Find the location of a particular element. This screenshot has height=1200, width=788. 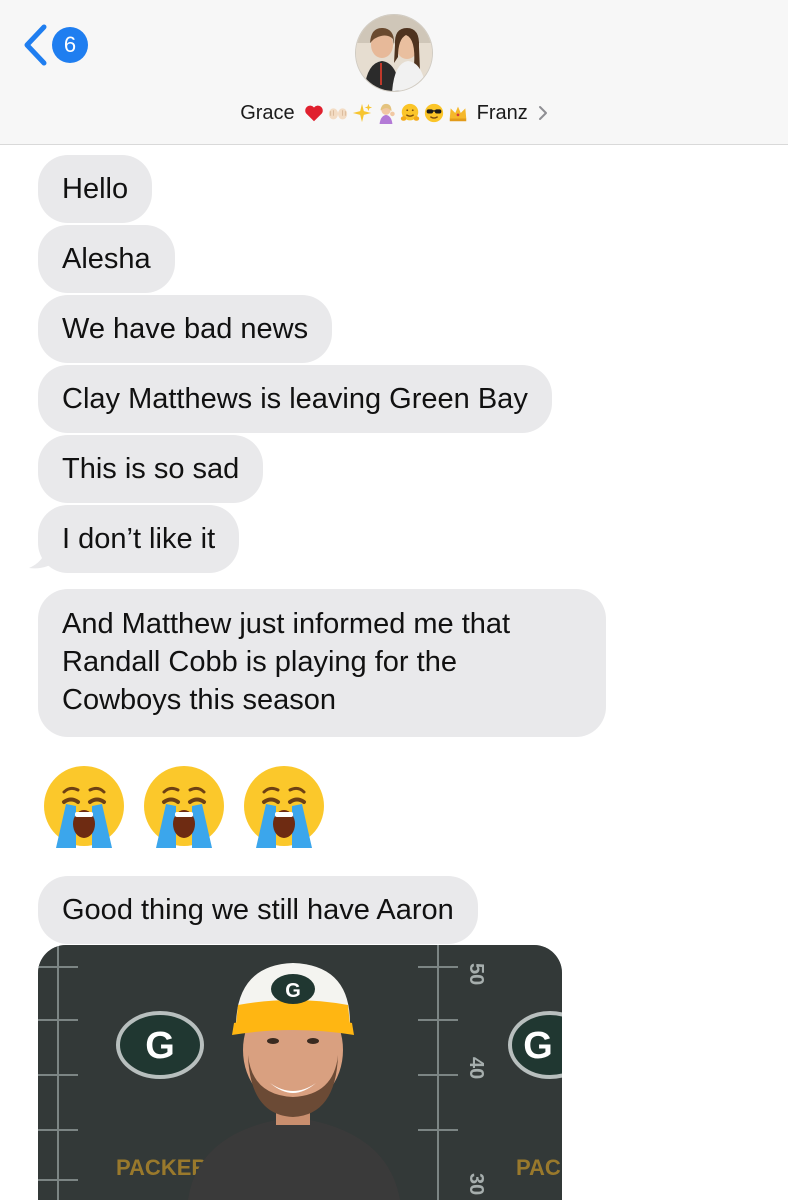

message-bubble: Good thing we still have Aaron is located at coordinates (258, 910).